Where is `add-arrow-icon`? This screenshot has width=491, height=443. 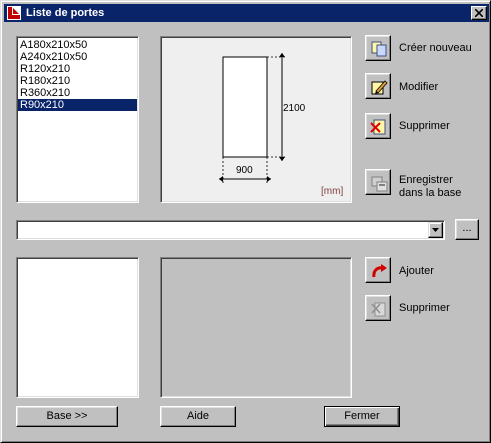 add-arrow-icon is located at coordinates (379, 271).